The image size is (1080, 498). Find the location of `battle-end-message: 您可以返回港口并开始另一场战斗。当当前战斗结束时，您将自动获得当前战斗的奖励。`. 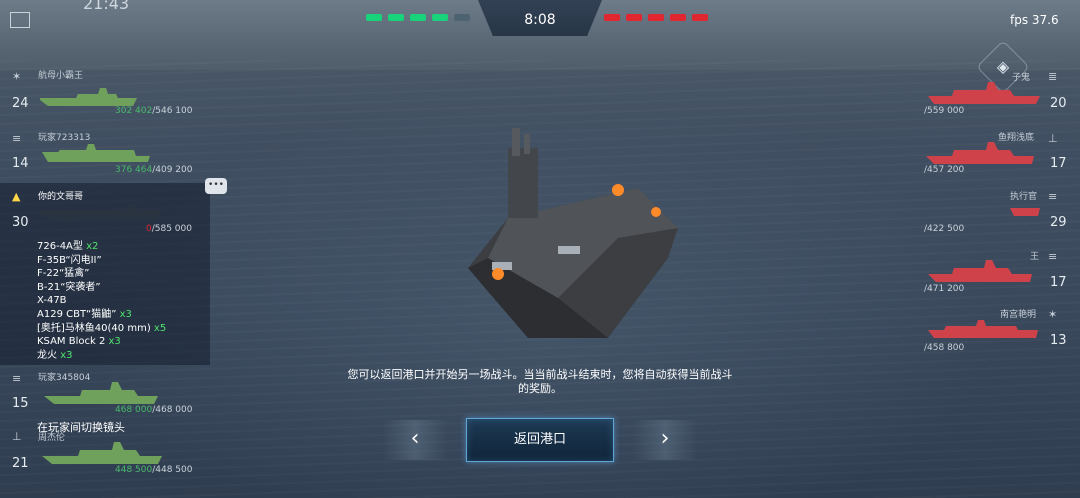

battle-end-message: 您可以返回港口并开始另一场战斗。当当前战斗结束时，您将自动获得当前战斗的奖励。 is located at coordinates (540, 381).